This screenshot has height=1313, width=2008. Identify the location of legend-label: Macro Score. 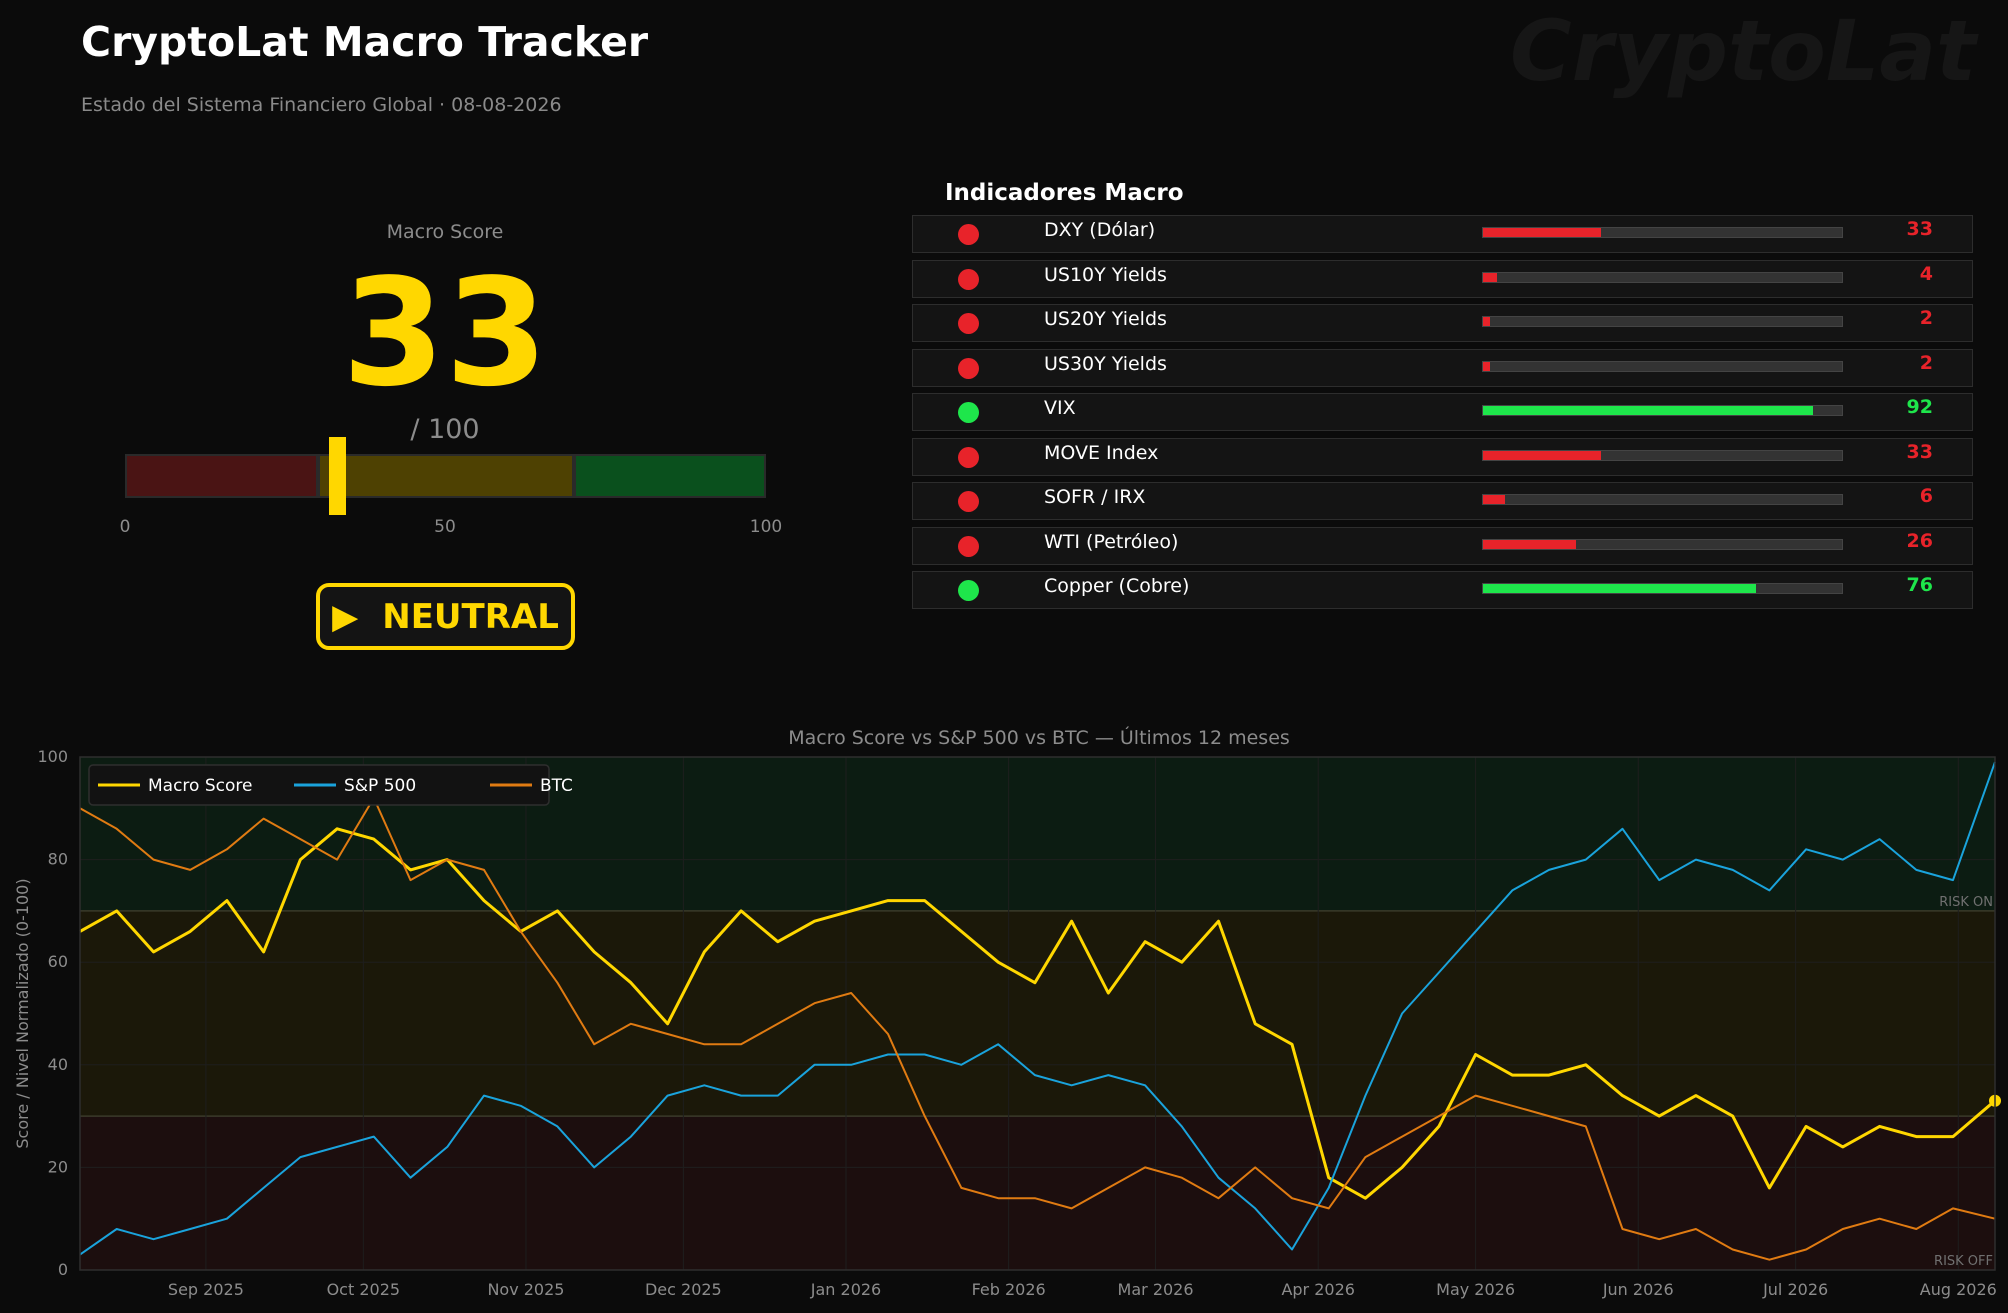
(200, 786).